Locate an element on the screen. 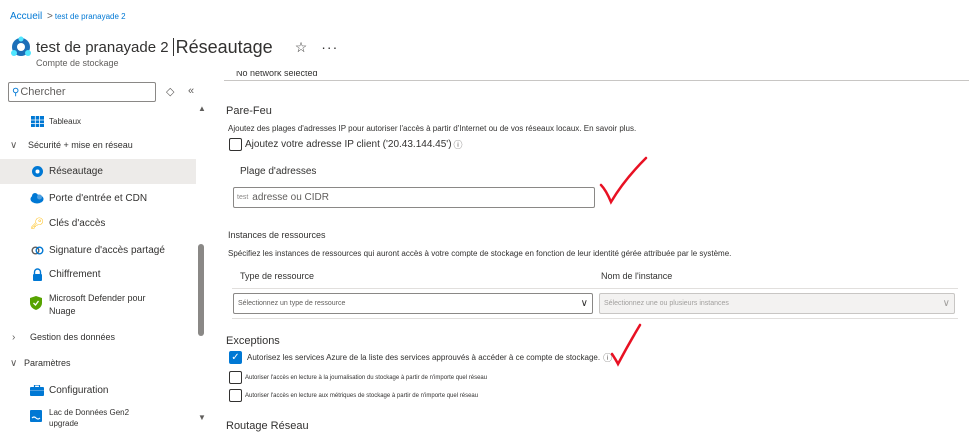 The height and width of the screenshot is (436, 976). networking-icon is located at coordinates (37, 172).